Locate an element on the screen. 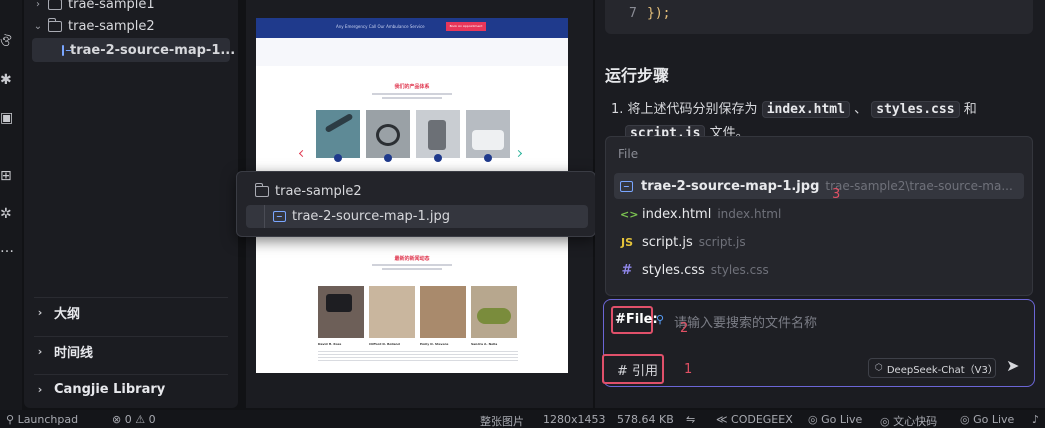 The width and height of the screenshot is (1045, 428). tree-item-label: trae-sample2 is located at coordinates (111, 26).